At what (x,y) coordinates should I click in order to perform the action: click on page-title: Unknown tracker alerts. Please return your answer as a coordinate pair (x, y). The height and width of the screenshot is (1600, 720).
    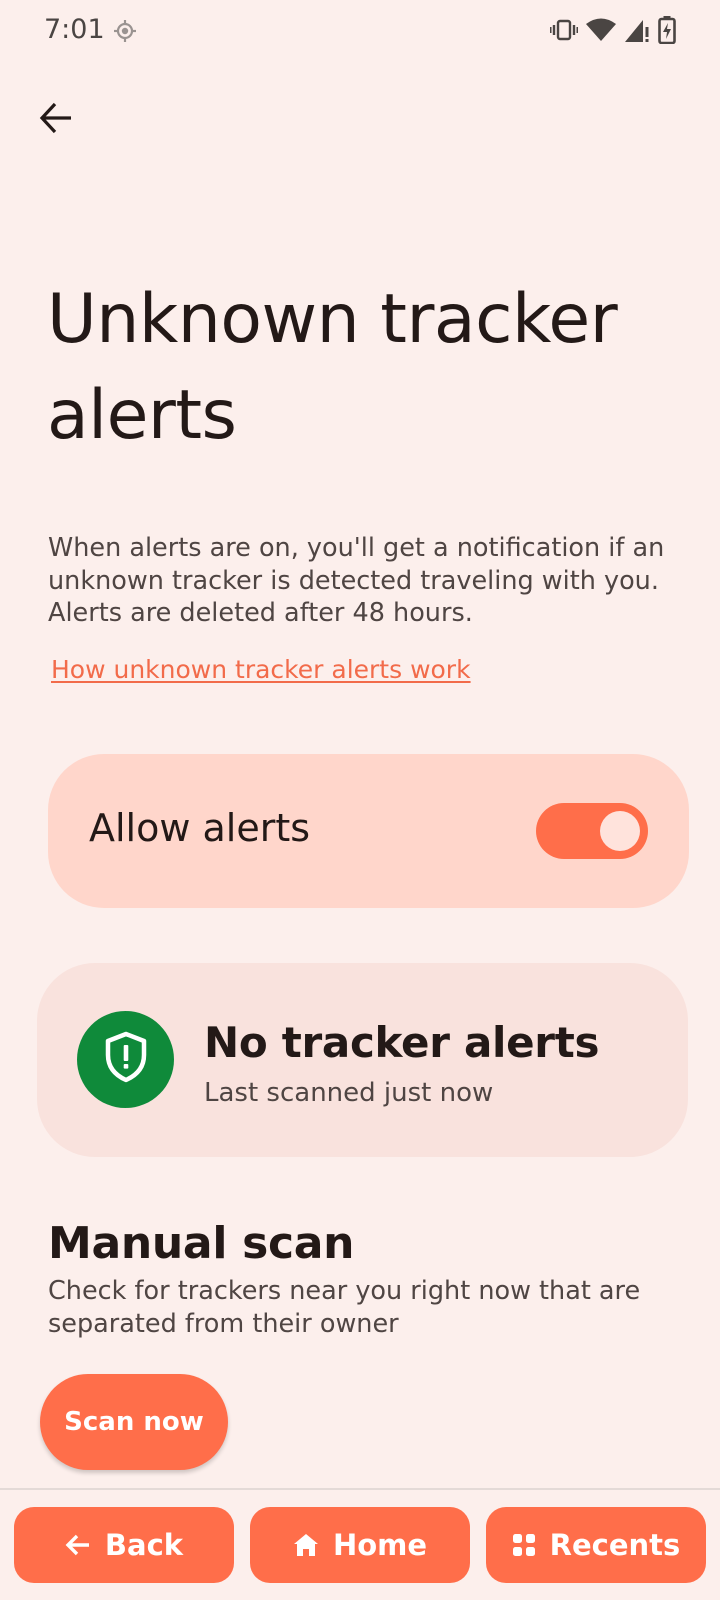
    Looking at the image, I should click on (332, 367).